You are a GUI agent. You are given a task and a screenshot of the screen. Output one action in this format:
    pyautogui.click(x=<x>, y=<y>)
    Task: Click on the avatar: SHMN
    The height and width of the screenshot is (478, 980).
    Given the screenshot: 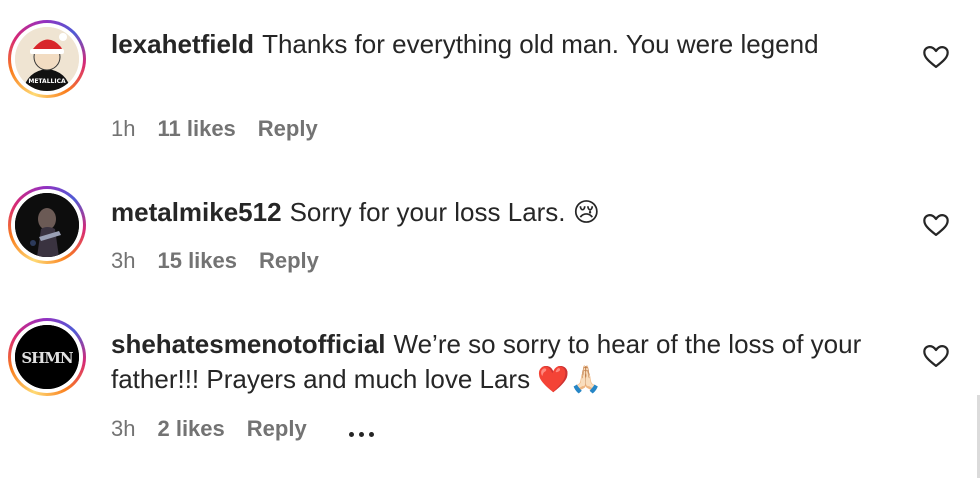 What is the action you would take?
    pyautogui.click(x=47, y=357)
    